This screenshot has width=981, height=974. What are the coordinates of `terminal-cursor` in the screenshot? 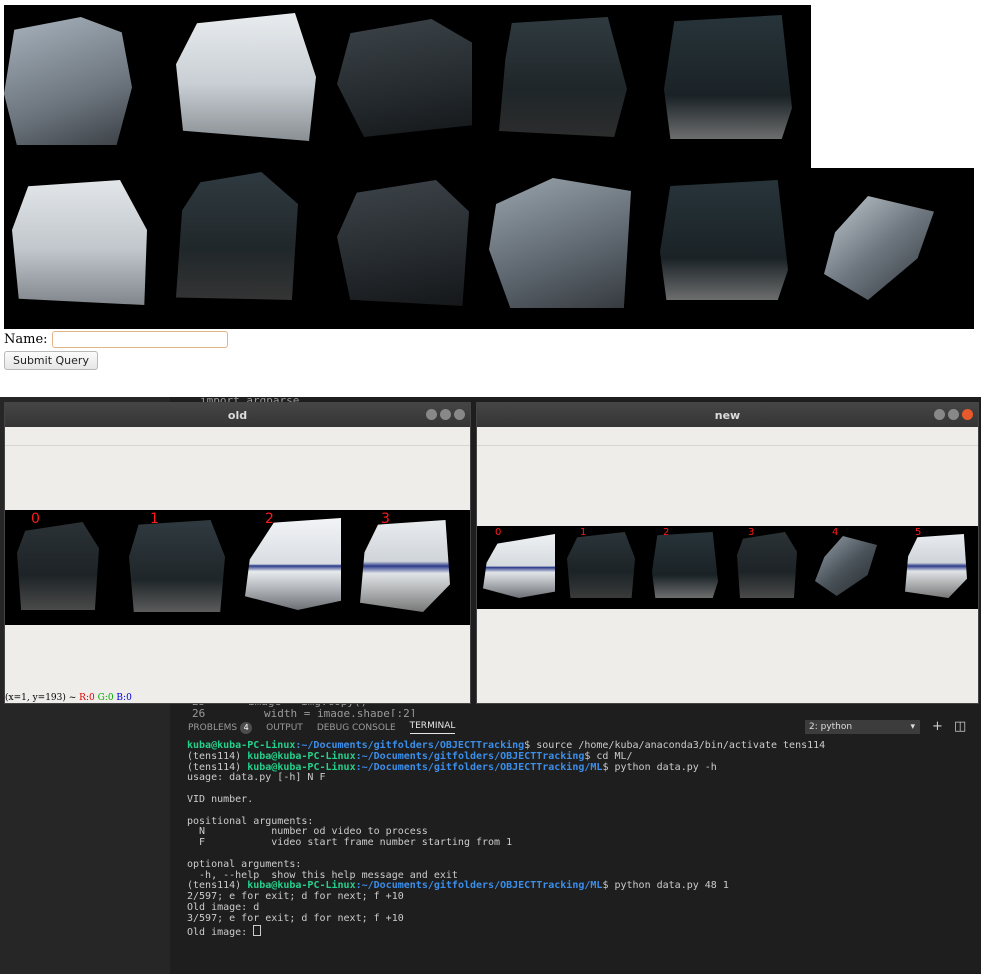 It's located at (257, 930).